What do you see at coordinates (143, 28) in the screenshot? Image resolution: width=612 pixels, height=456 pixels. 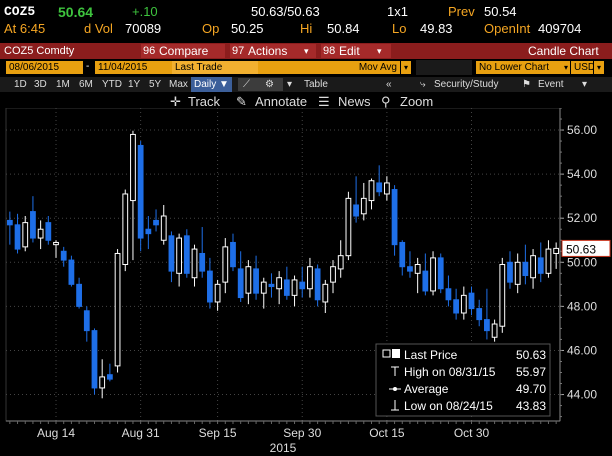 I see `dvol-value: 70089` at bounding box center [143, 28].